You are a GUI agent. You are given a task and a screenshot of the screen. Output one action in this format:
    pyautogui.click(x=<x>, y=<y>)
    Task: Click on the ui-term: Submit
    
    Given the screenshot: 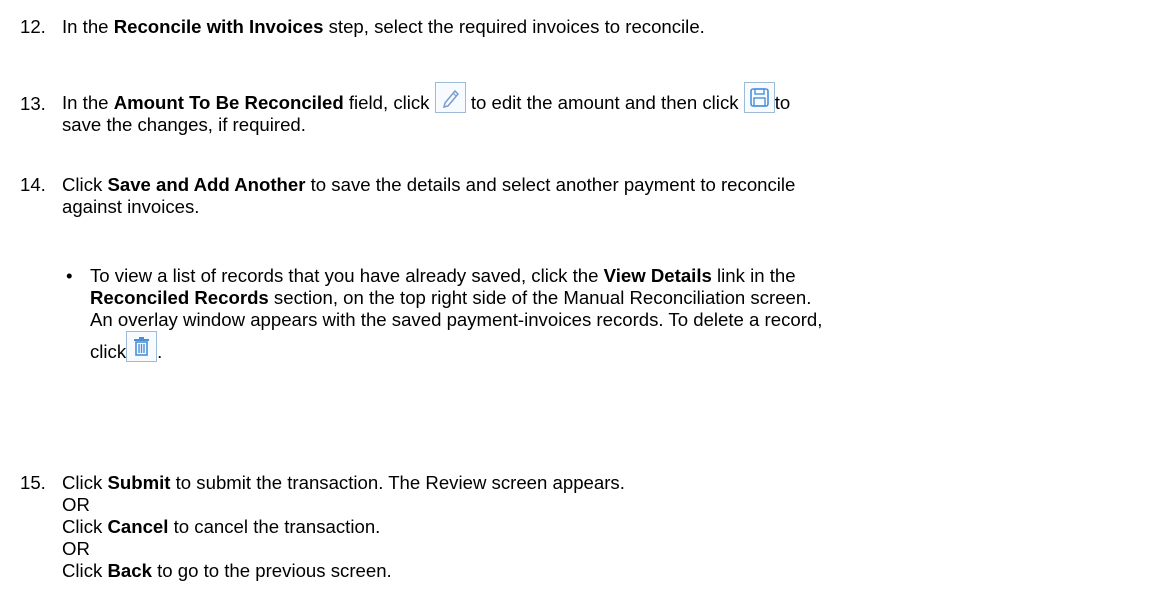 What is the action you would take?
    pyautogui.click(x=139, y=482)
    